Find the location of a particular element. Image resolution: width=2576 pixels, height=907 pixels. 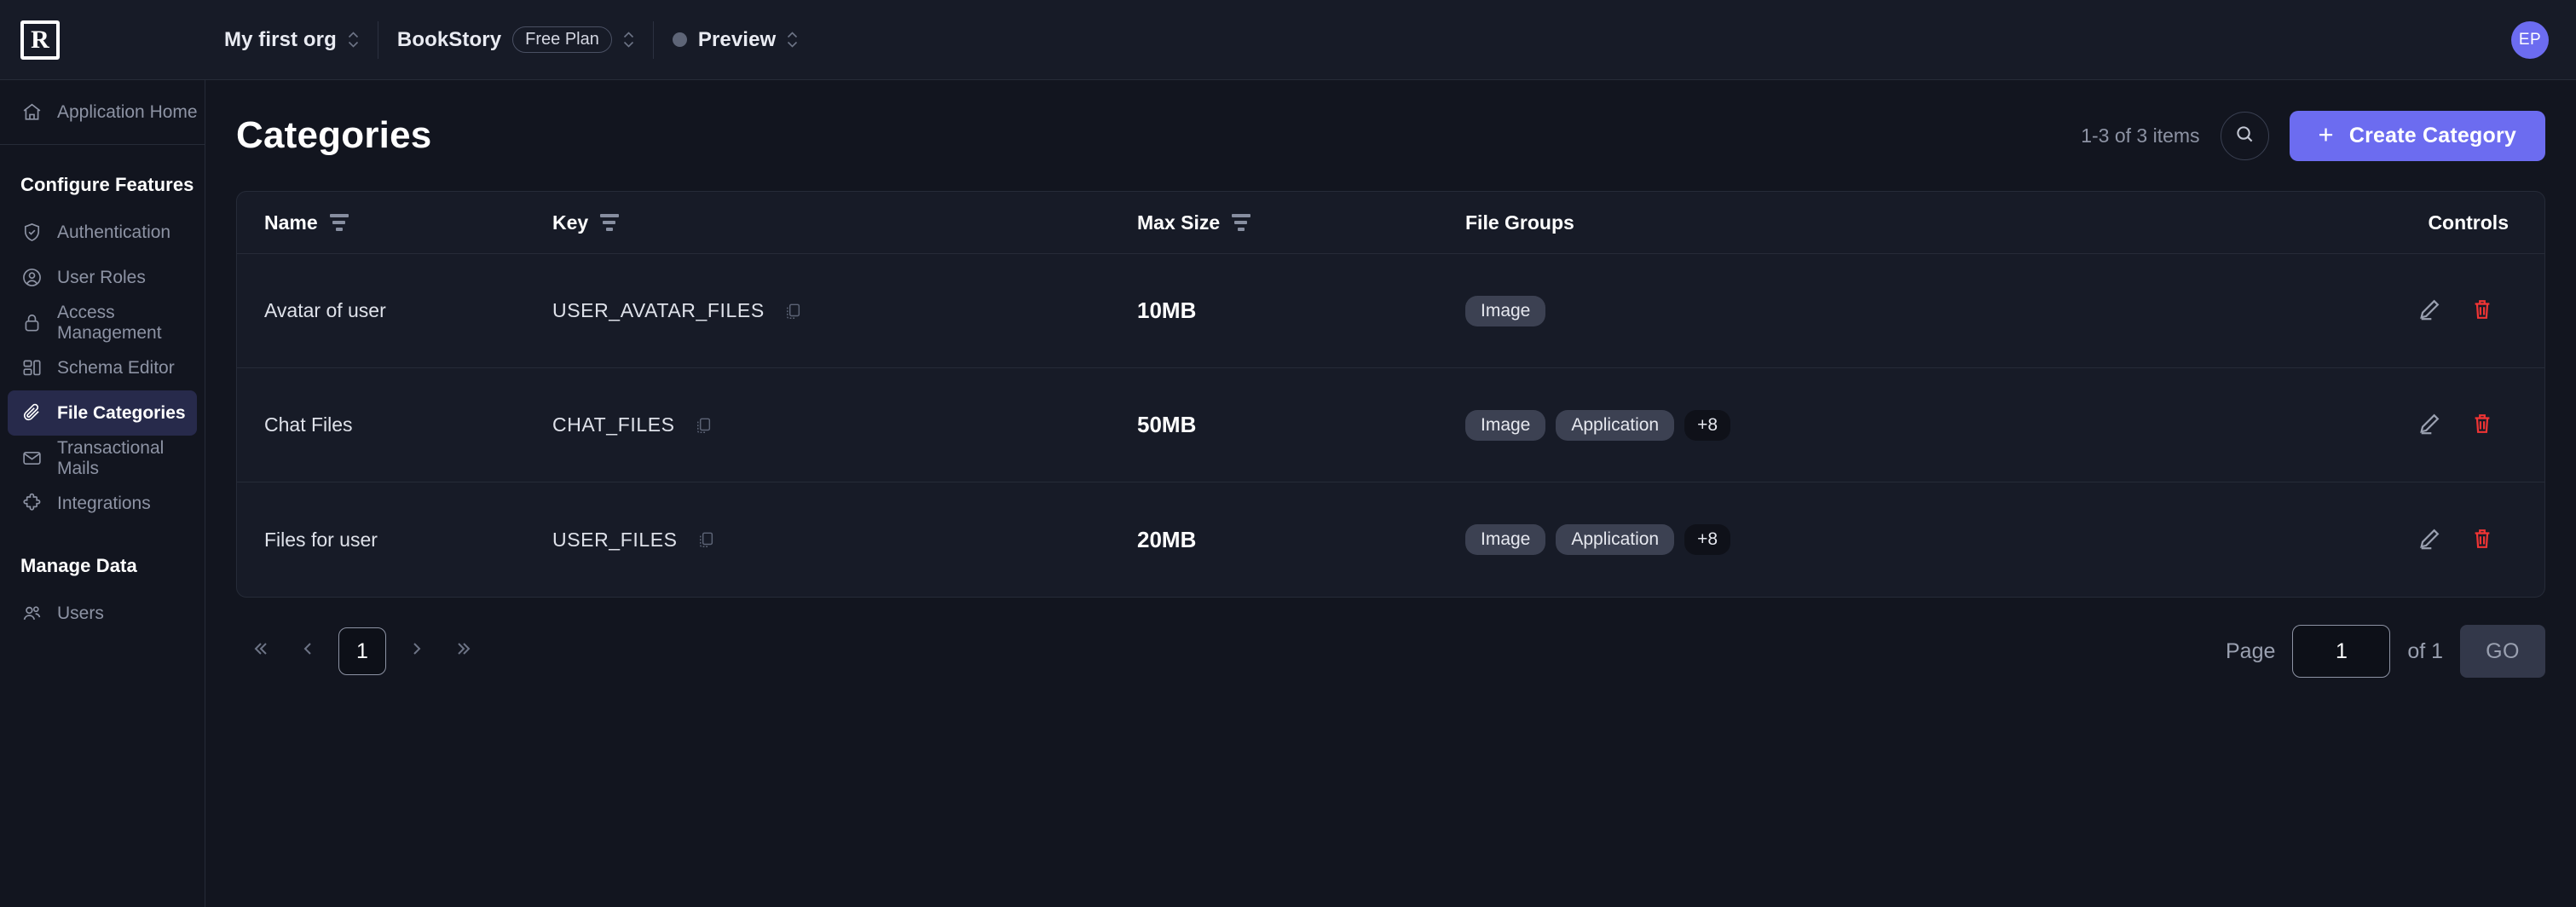

page-number-input is located at coordinates (2341, 651).